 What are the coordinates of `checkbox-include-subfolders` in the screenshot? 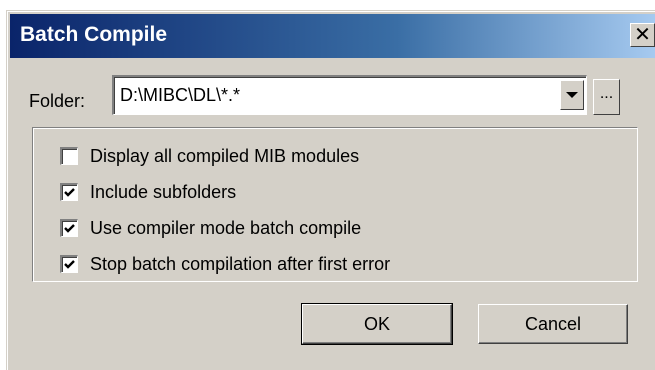 It's located at (69, 192).